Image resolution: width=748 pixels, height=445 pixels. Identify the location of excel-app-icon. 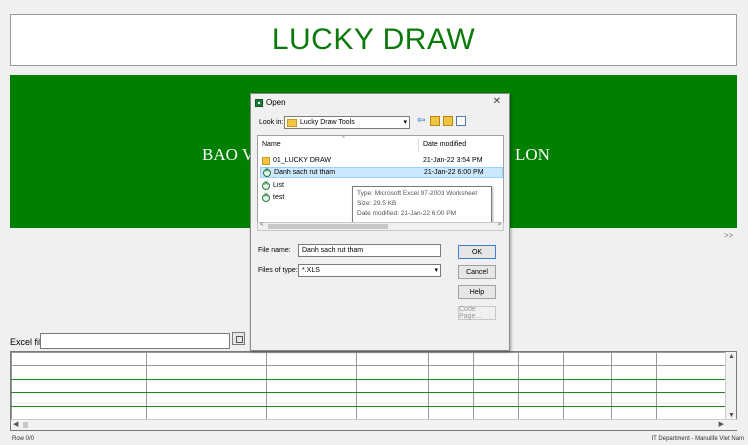
(259, 102).